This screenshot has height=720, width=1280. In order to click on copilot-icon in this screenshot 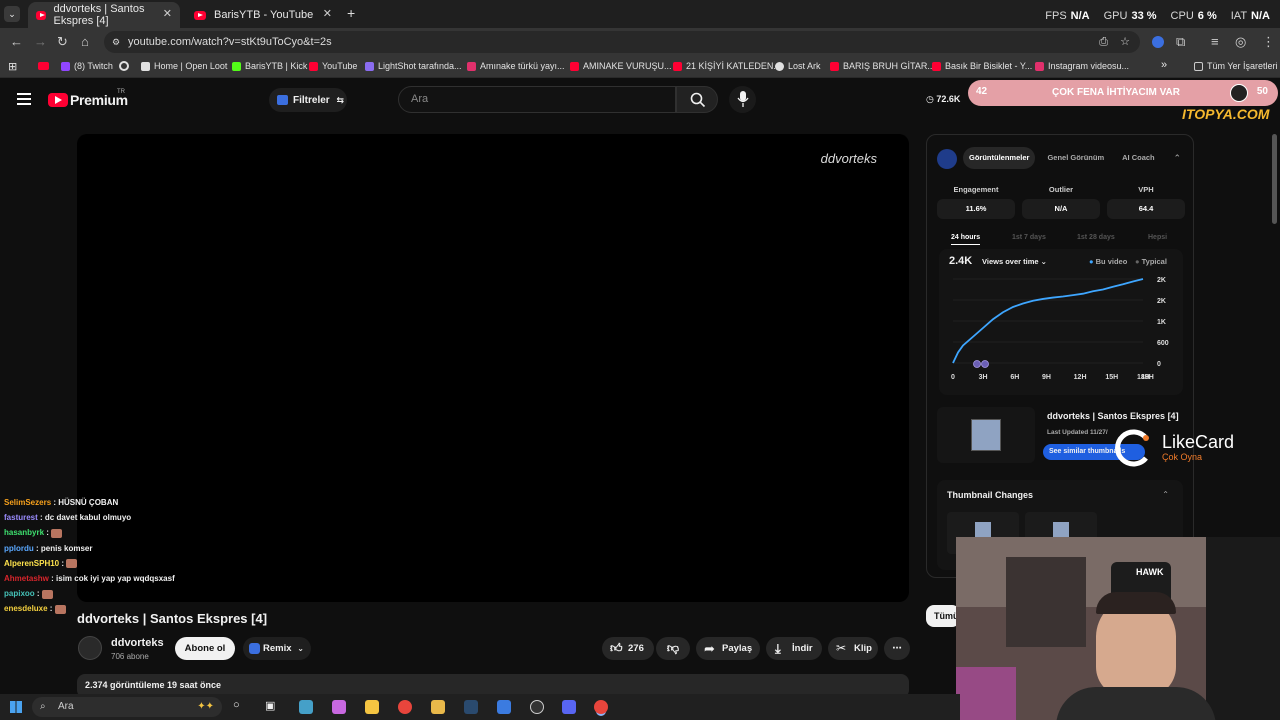, I will do `click(339, 707)`.